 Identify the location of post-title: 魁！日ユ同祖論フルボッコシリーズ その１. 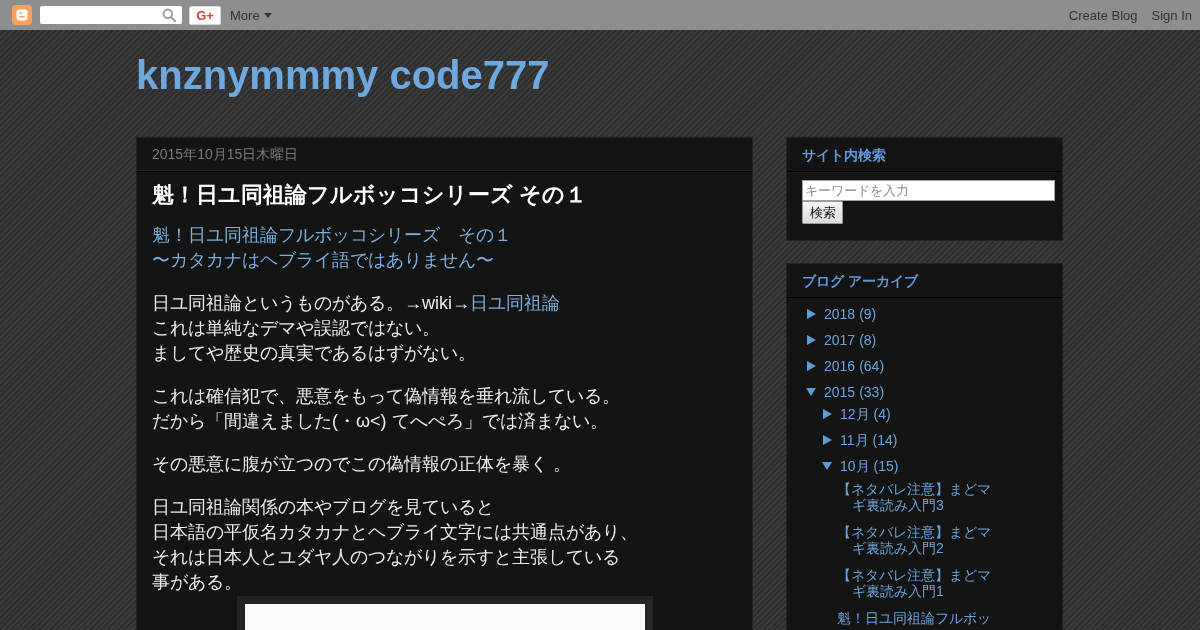
(370, 195).